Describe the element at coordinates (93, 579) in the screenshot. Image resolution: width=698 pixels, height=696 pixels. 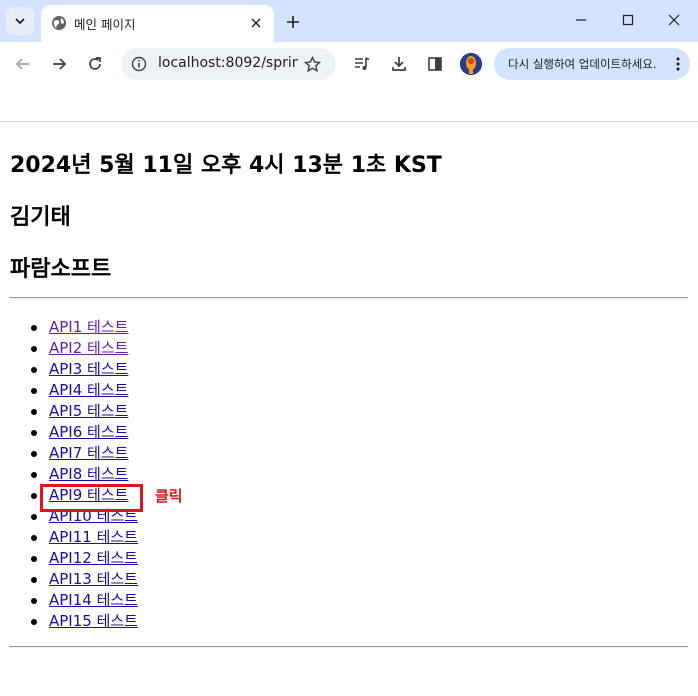
I see `api-link-13: API13 테스트` at that location.